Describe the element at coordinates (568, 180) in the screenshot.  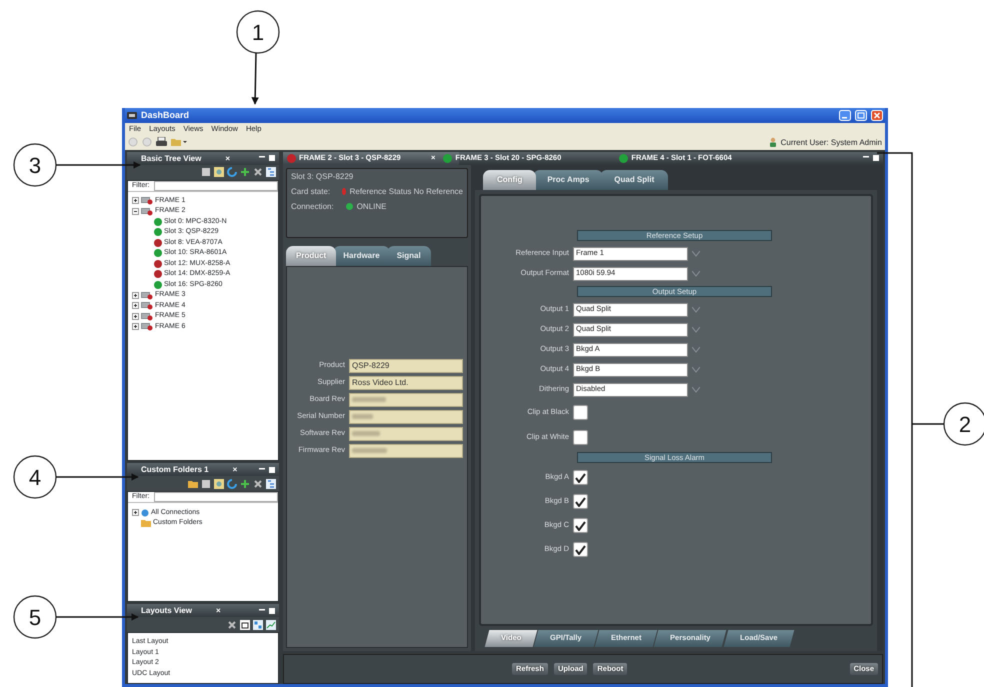
I see `tab: Proc Amps` at that location.